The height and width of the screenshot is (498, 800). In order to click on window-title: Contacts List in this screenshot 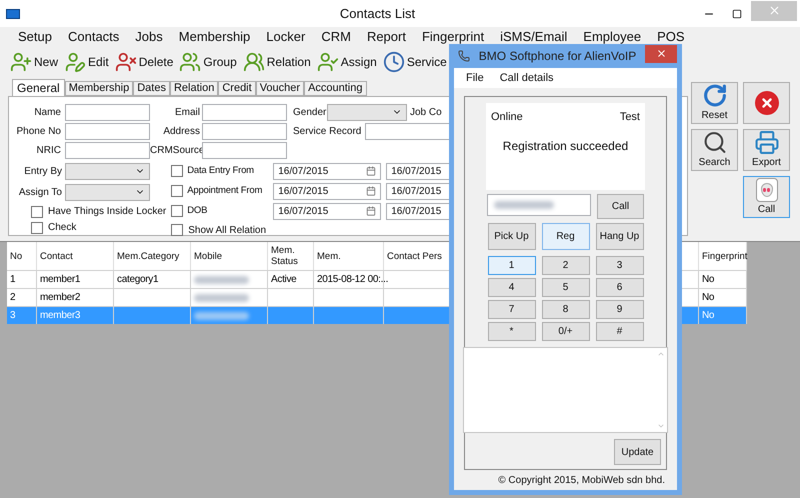, I will do `click(377, 13)`.